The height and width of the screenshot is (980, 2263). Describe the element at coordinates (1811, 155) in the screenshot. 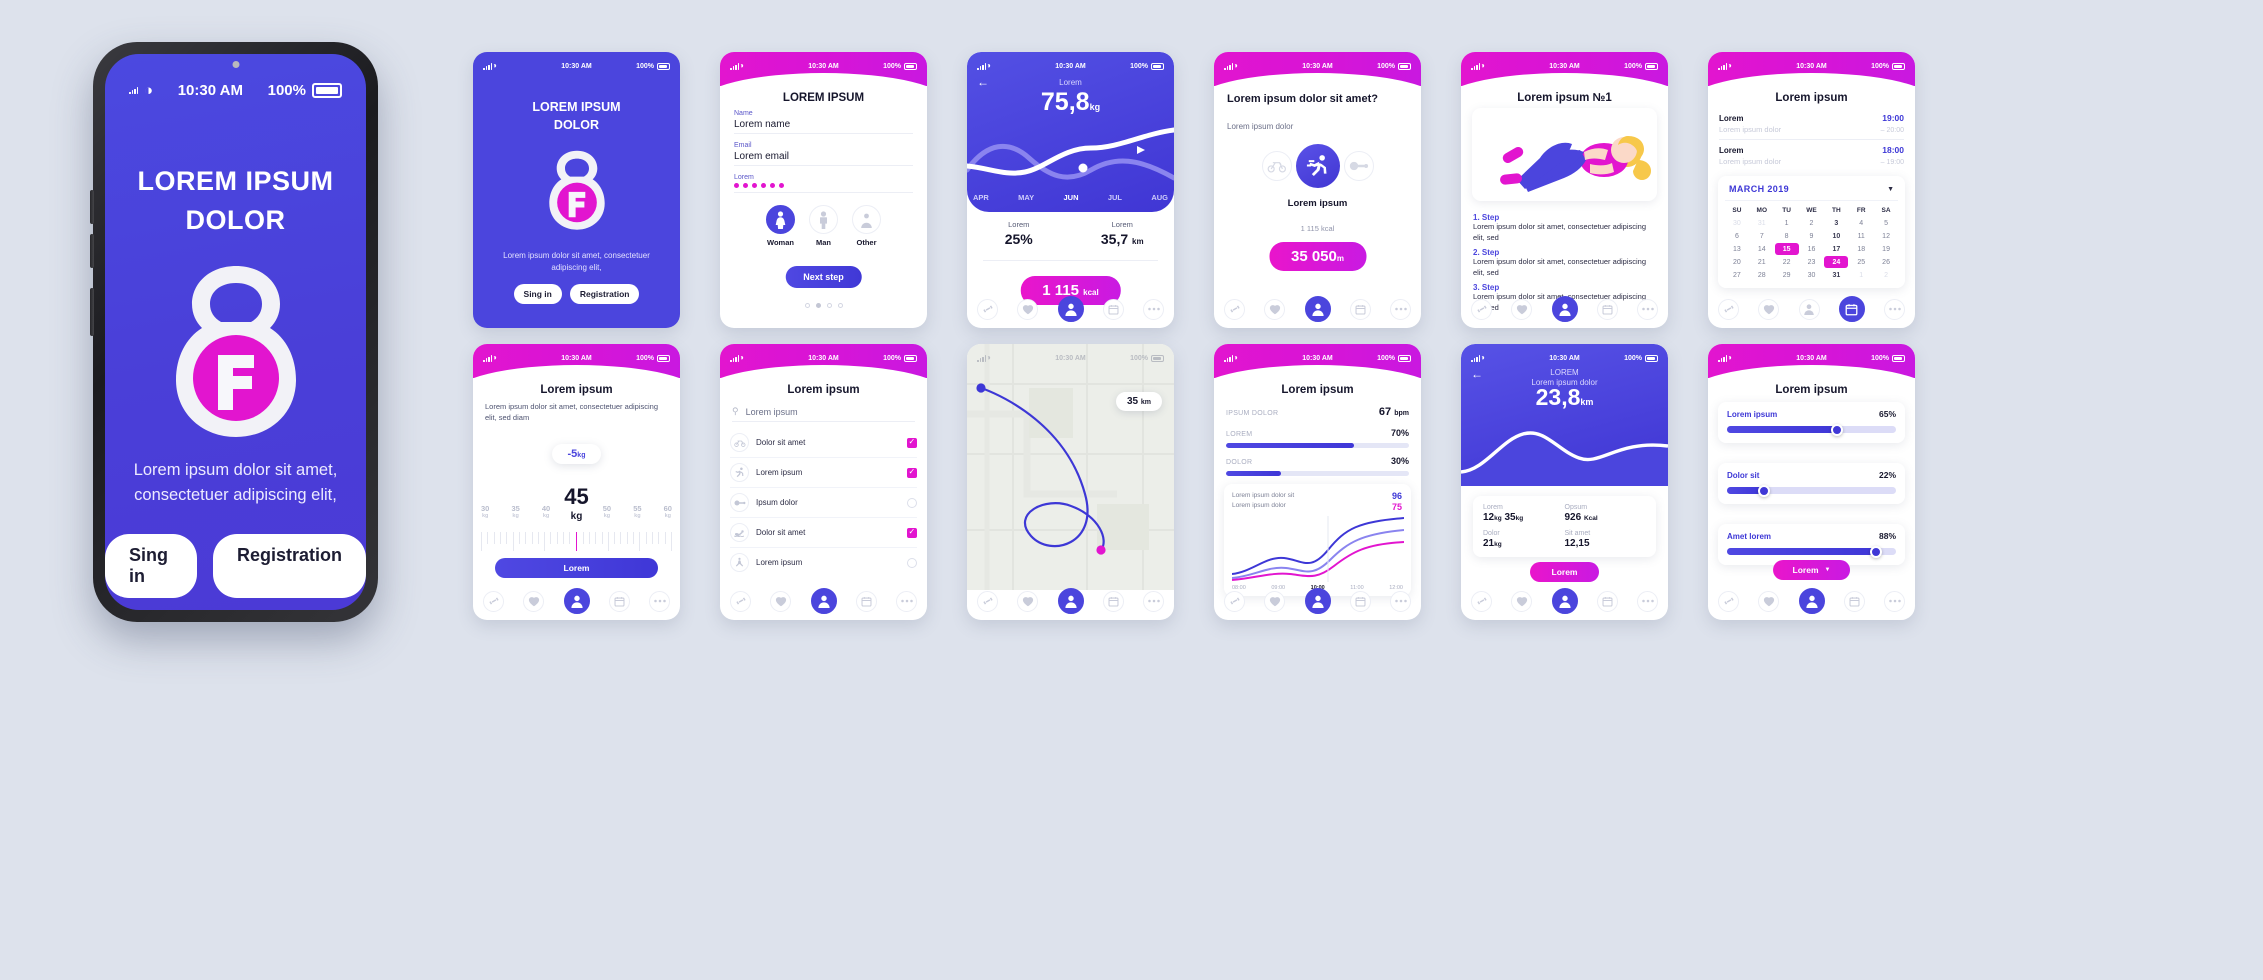

I see `event-item: Lorem 18:00 Lorem ipsum dolor – 19:00` at that location.